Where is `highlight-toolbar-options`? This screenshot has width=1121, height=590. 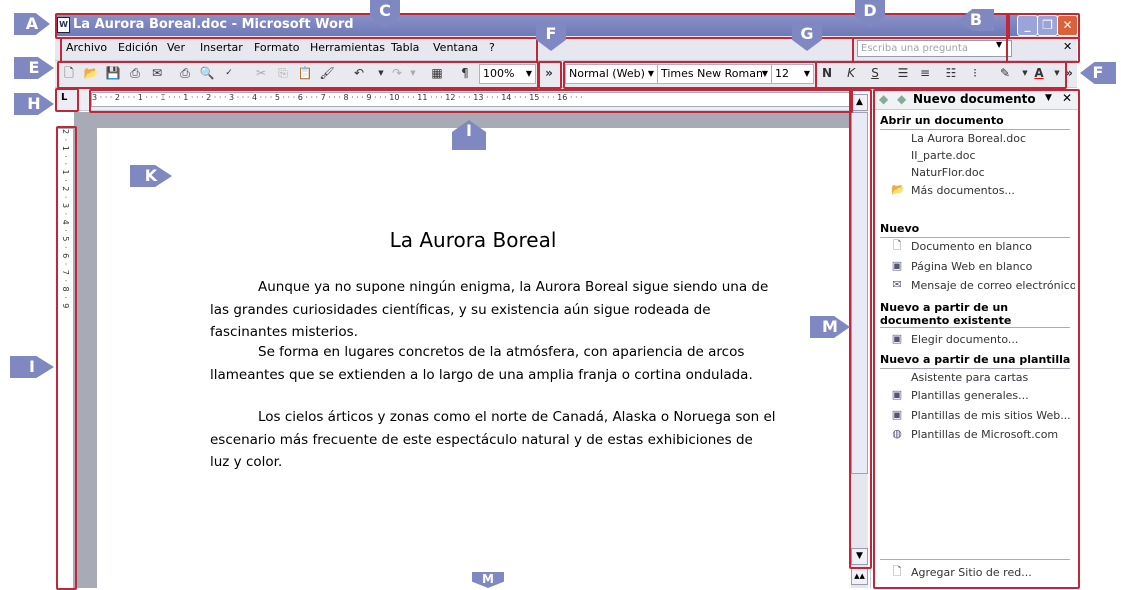 highlight-toolbar-options is located at coordinates (550, 75).